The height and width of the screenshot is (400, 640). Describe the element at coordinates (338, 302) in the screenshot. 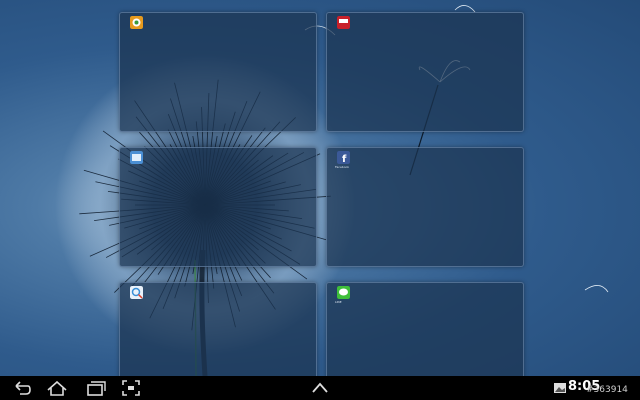

I see `app-label: LINE` at that location.